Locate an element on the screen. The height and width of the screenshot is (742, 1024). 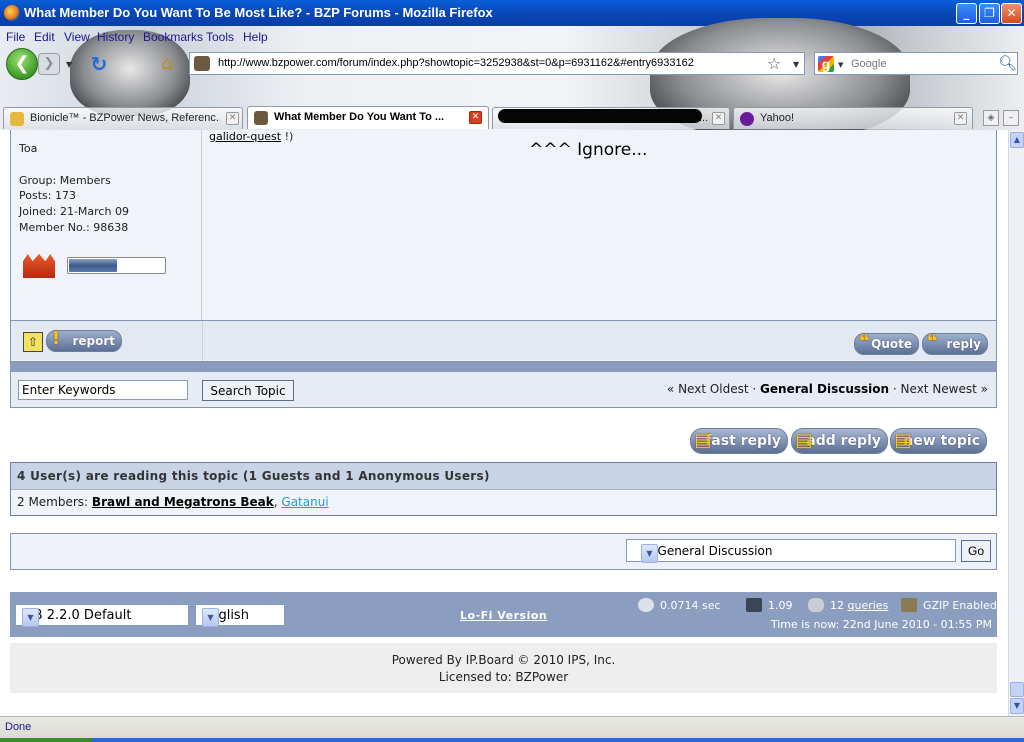
fast-reply-button: ▤ fast reply is located at coordinates (739, 441).